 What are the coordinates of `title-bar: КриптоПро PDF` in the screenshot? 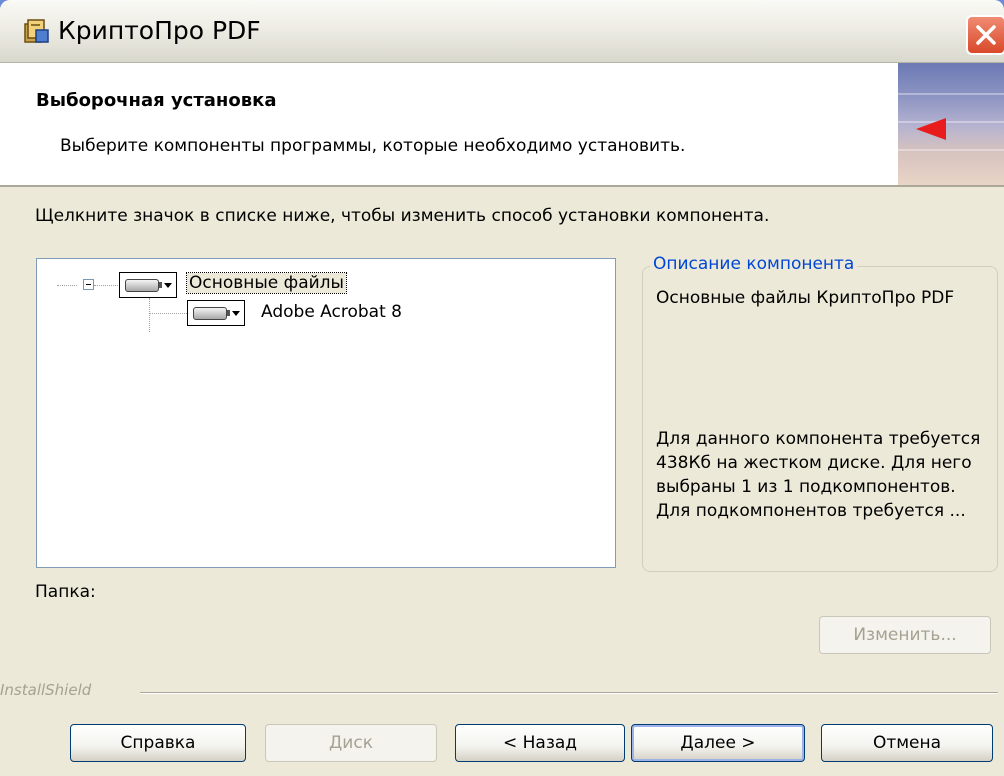 It's located at (502, 31).